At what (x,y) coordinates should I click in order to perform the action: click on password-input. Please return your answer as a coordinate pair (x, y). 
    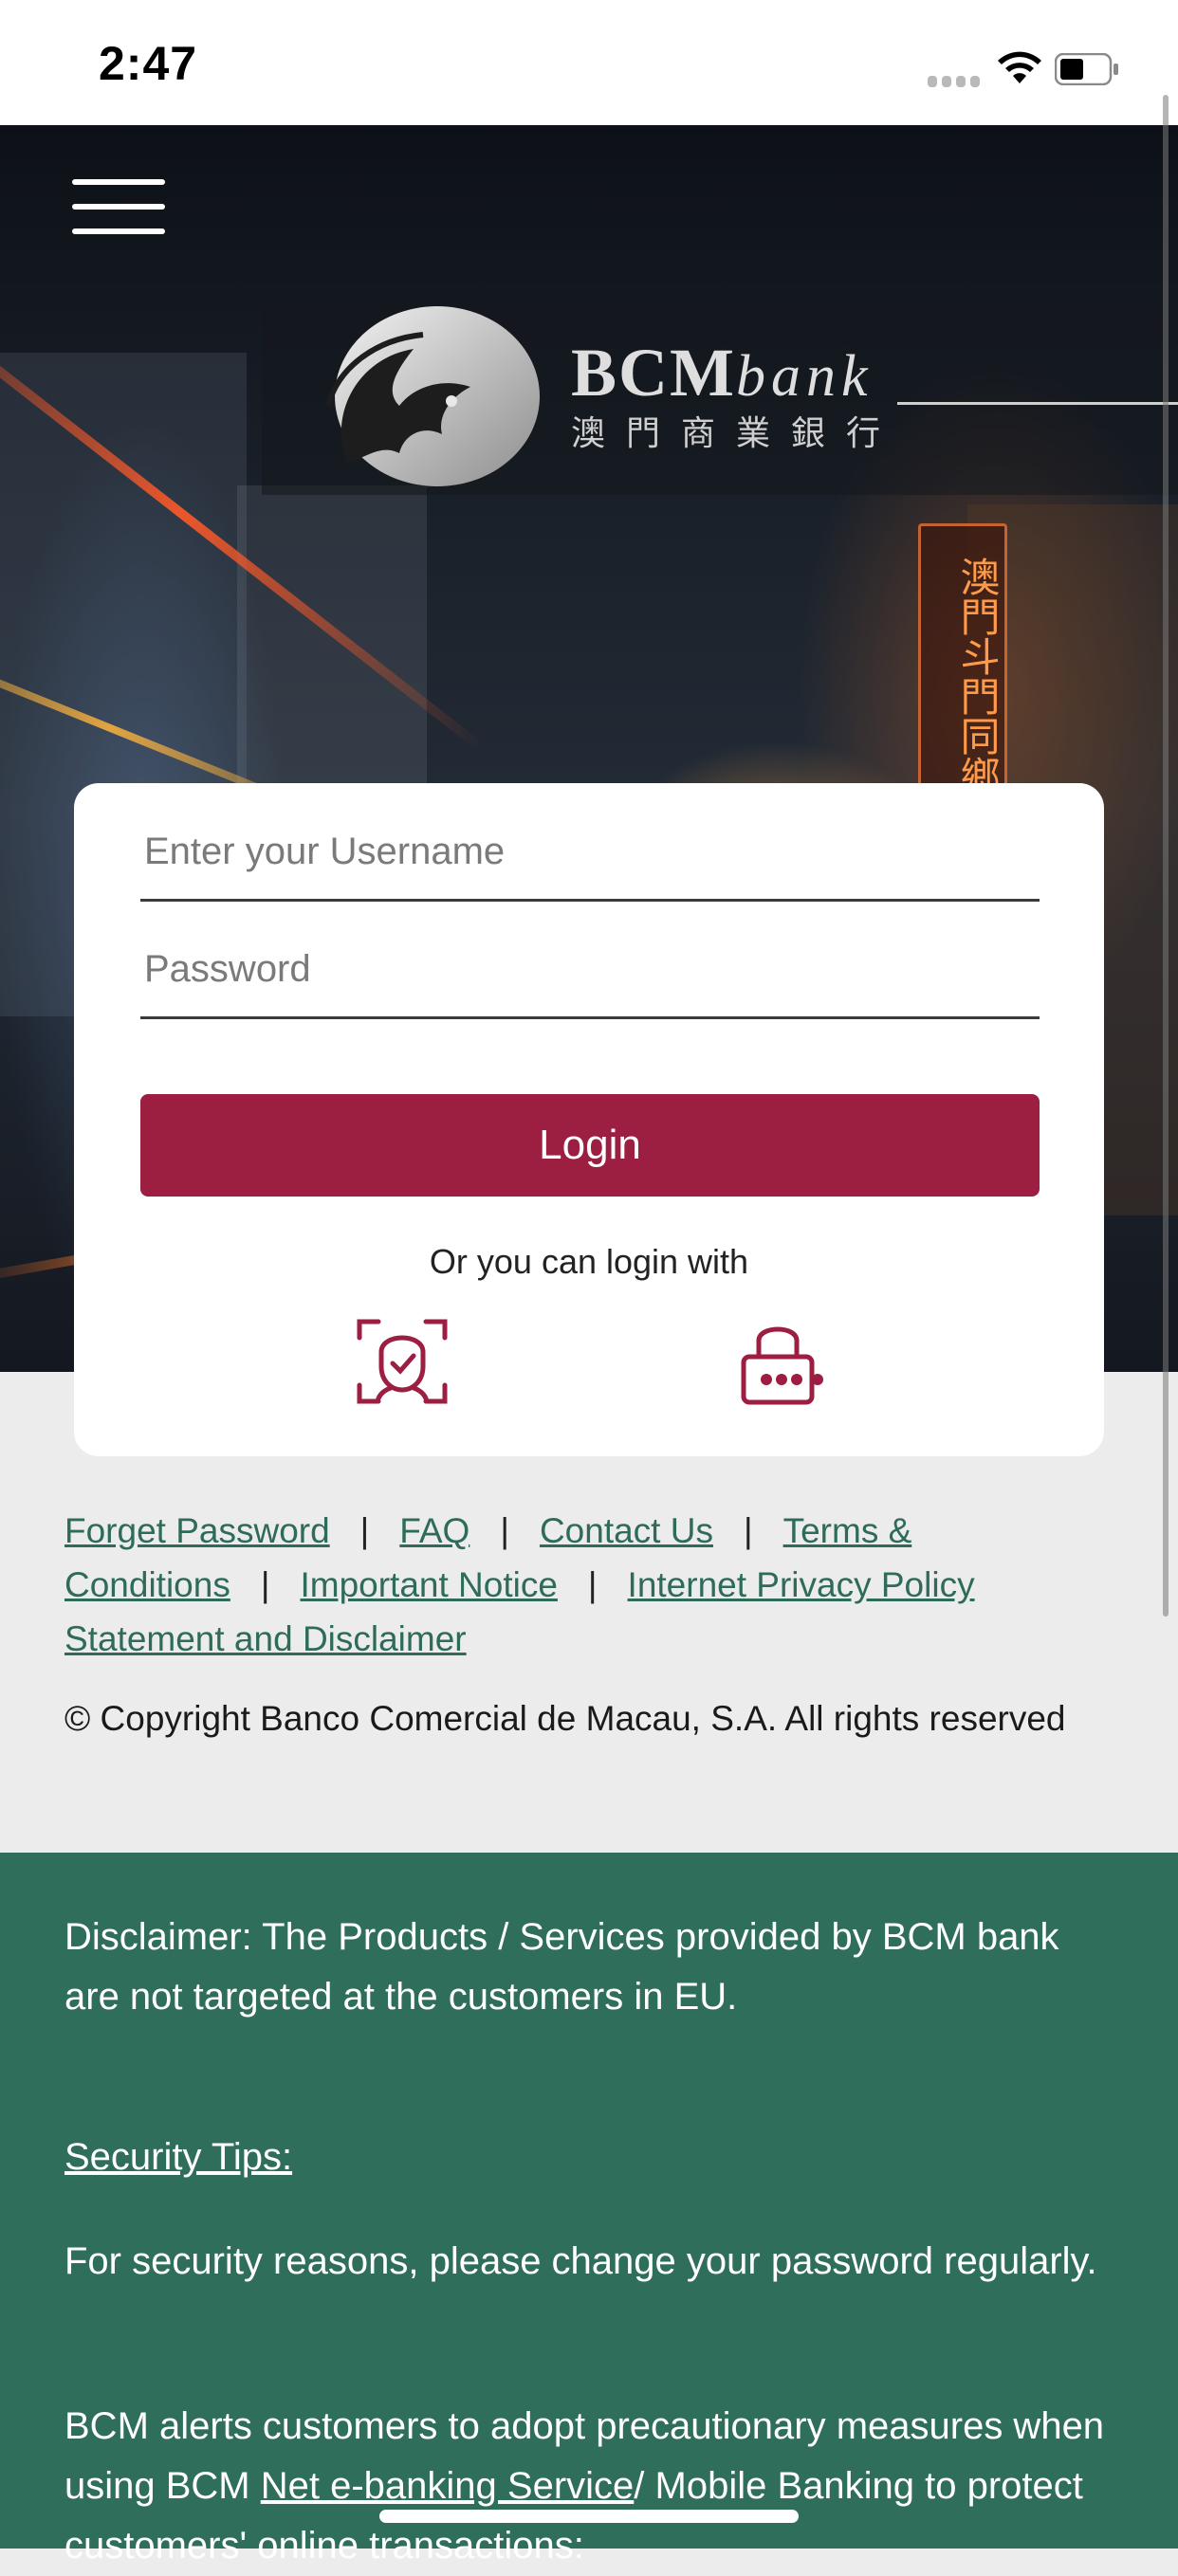
    Looking at the image, I should click on (593, 969).